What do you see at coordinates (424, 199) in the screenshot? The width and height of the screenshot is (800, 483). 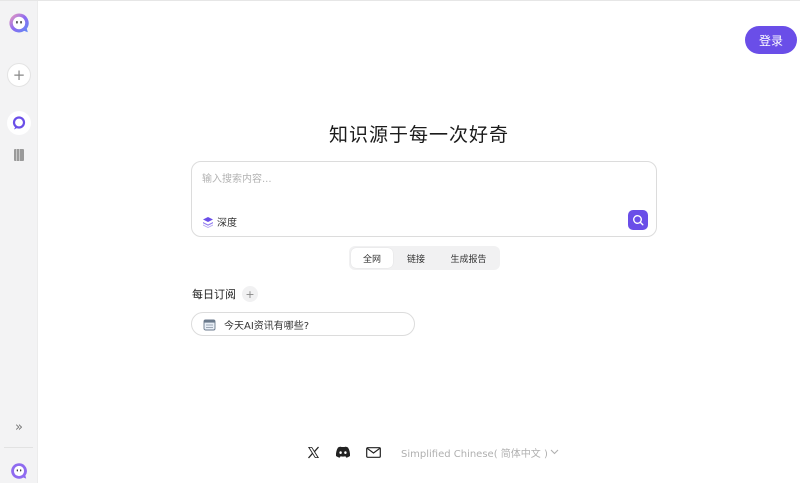 I see `search-box: 深度` at bounding box center [424, 199].